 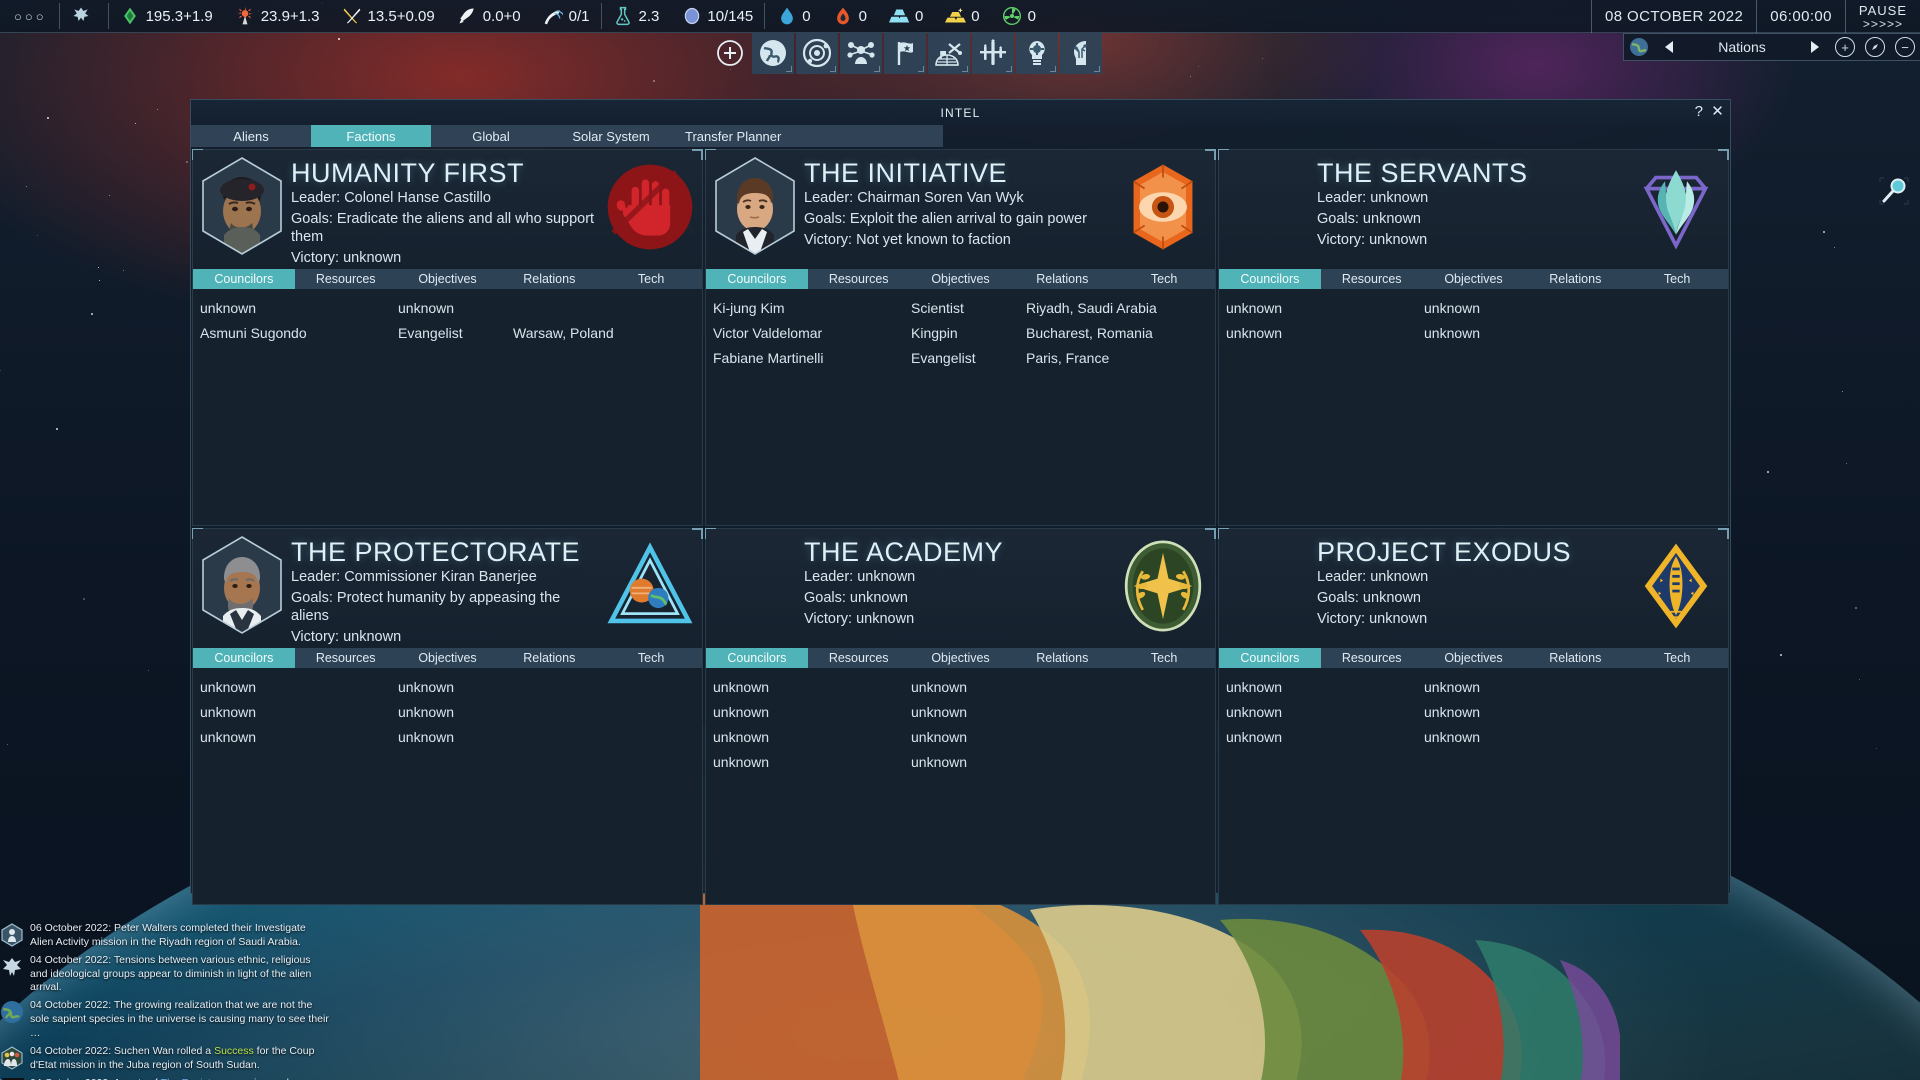 I want to click on toolbar-councilors-button, so click(x=861, y=53).